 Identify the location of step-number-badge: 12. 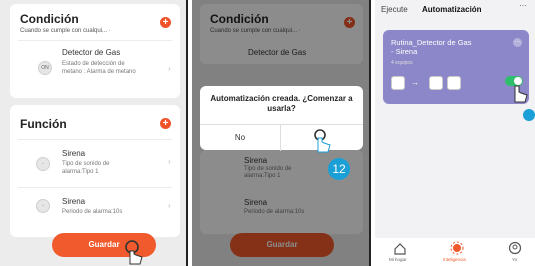
(339, 169).